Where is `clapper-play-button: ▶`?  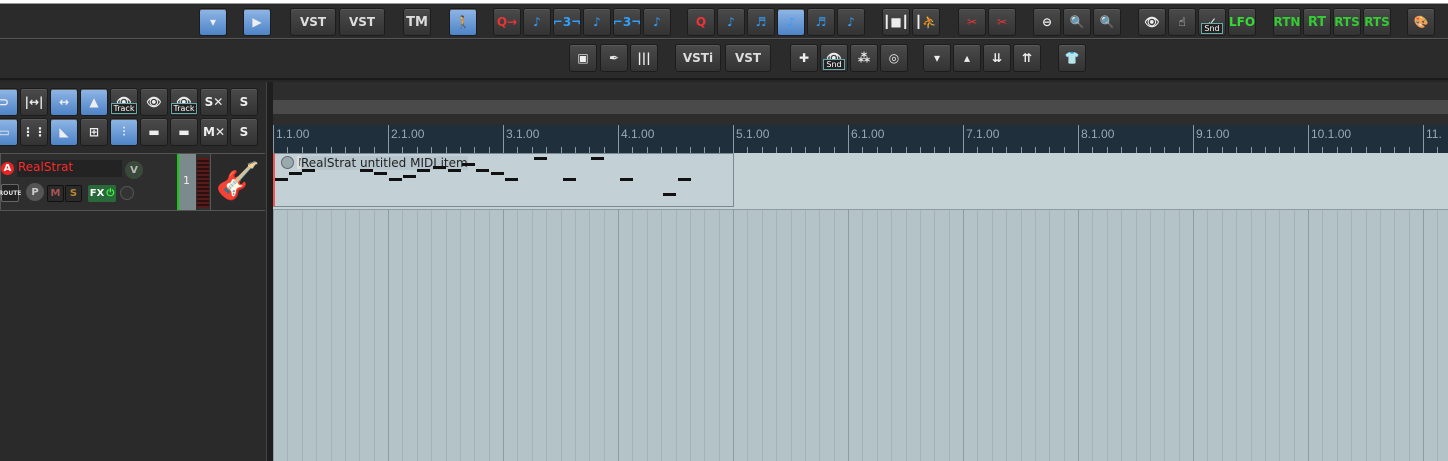
clapper-play-button: ▶ is located at coordinates (257, 22).